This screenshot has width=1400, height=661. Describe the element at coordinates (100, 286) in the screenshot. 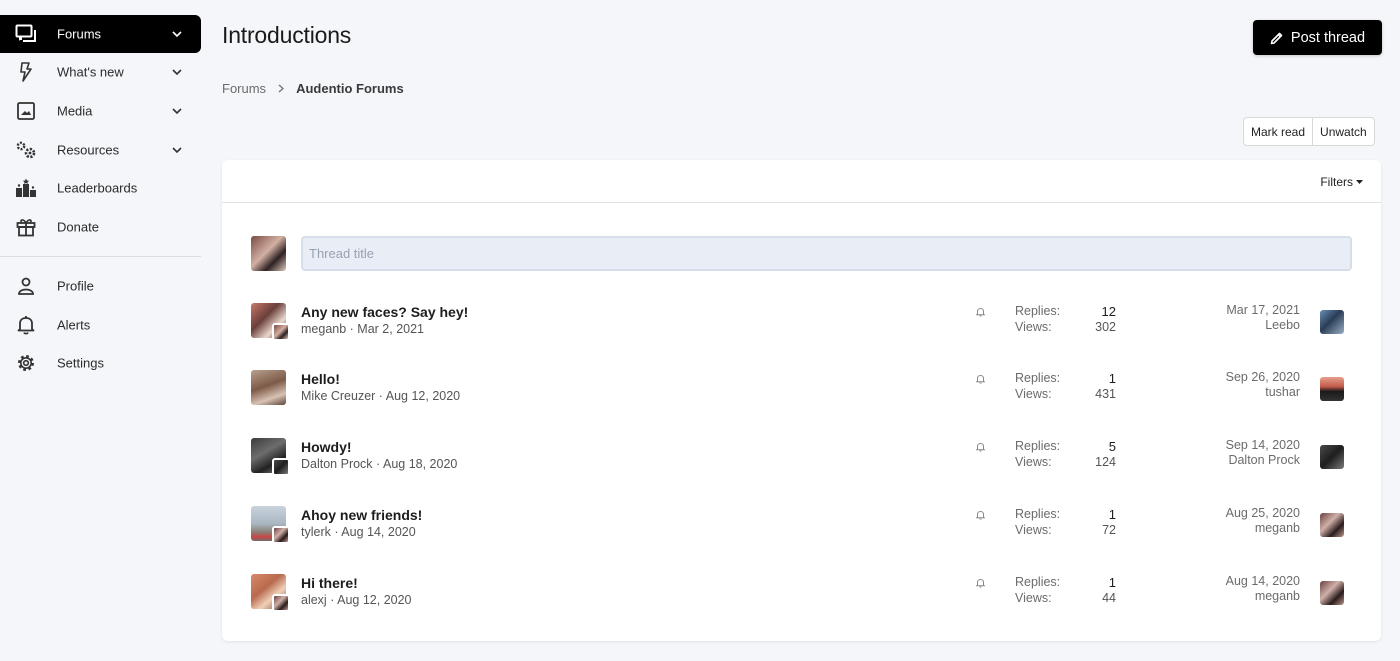

I see `sidebar-item-profile: Profile` at that location.